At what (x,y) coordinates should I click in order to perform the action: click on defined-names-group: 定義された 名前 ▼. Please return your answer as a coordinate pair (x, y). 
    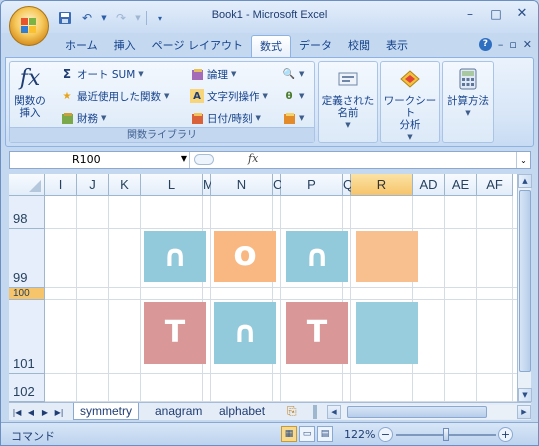
    Looking at the image, I should click on (348, 102).